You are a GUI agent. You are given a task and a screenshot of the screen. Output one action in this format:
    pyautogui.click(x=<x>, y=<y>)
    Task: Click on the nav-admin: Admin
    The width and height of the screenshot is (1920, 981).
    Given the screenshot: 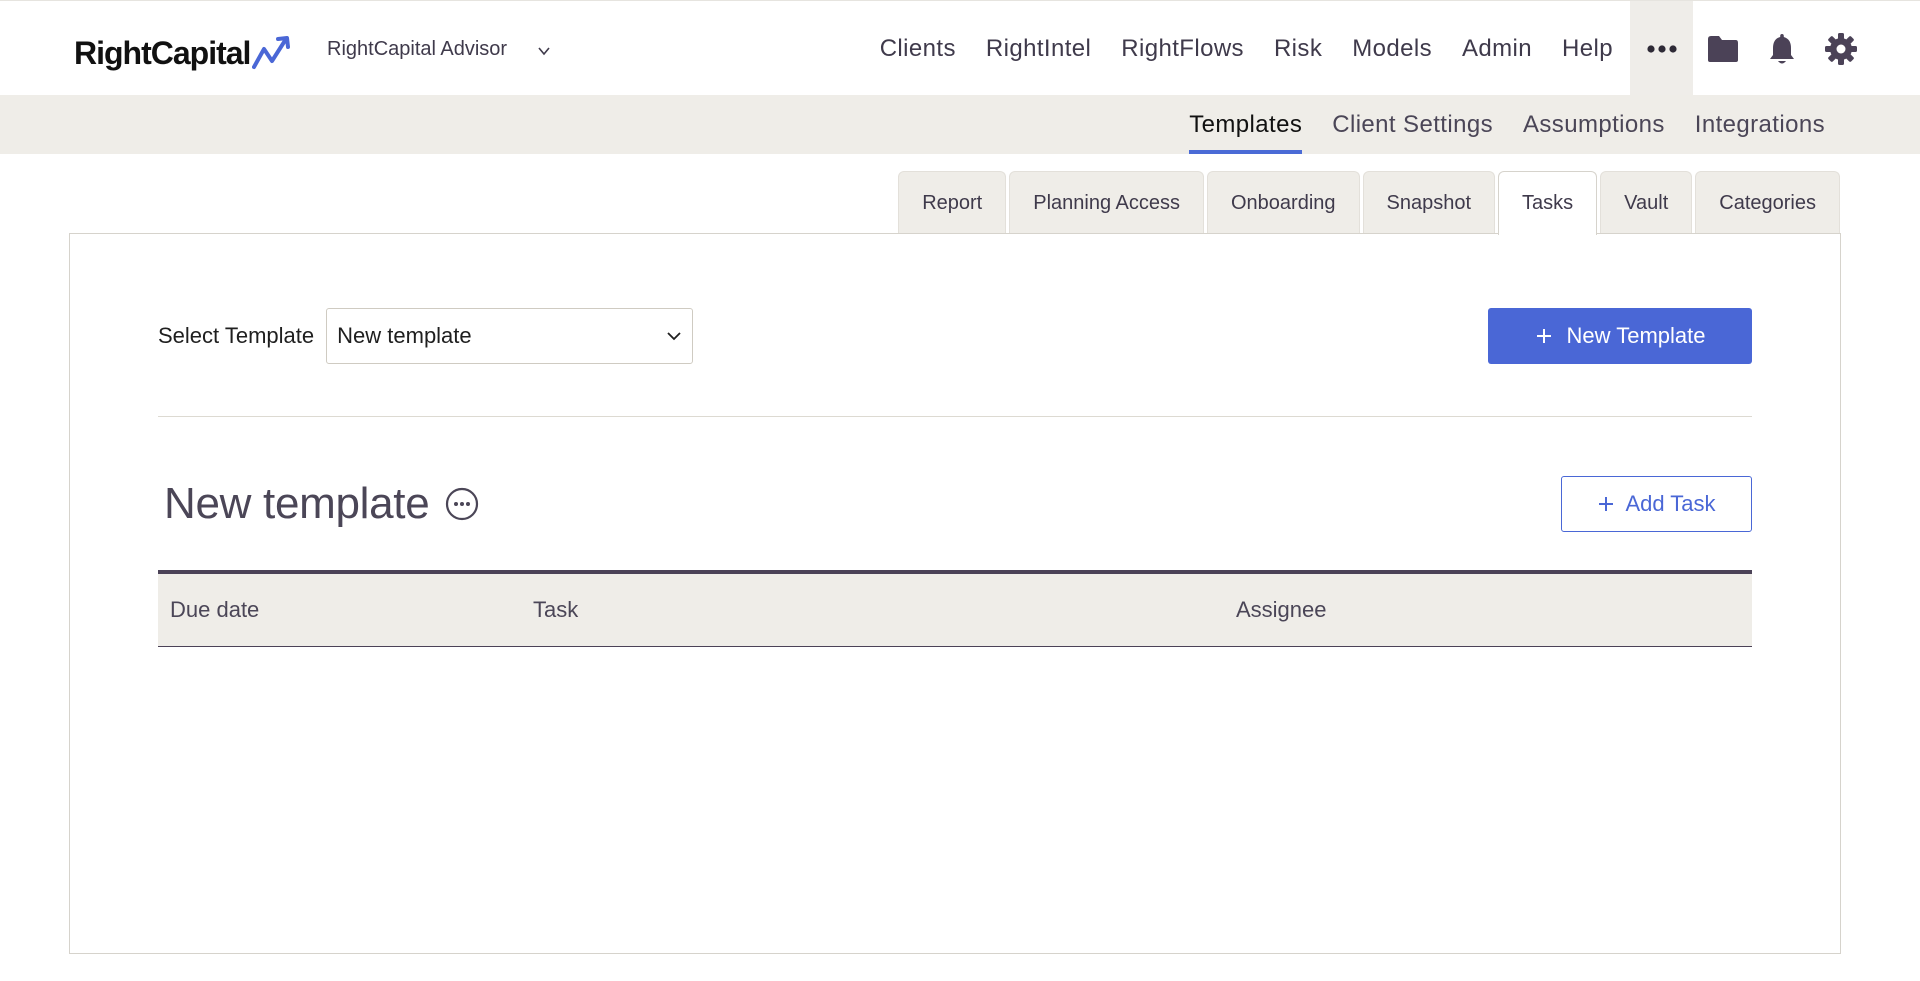 What is the action you would take?
    pyautogui.click(x=1497, y=48)
    